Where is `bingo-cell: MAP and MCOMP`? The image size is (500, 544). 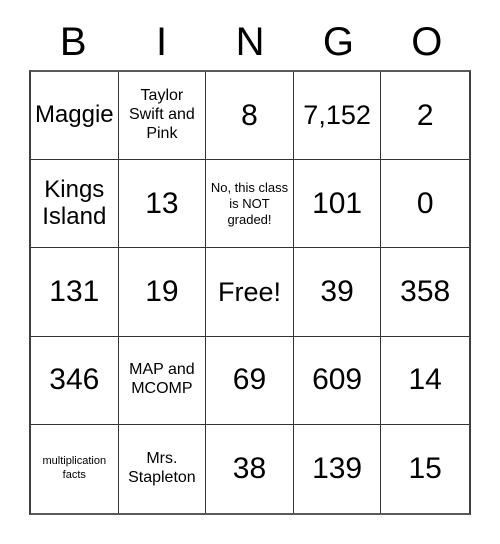 bingo-cell: MAP and MCOMP is located at coordinates (162, 380).